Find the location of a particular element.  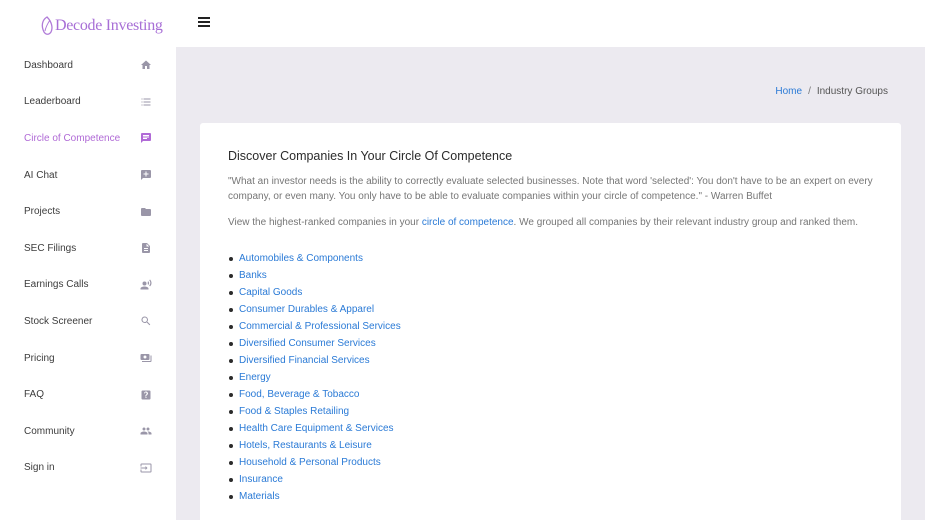

list-icon is located at coordinates (146, 102).